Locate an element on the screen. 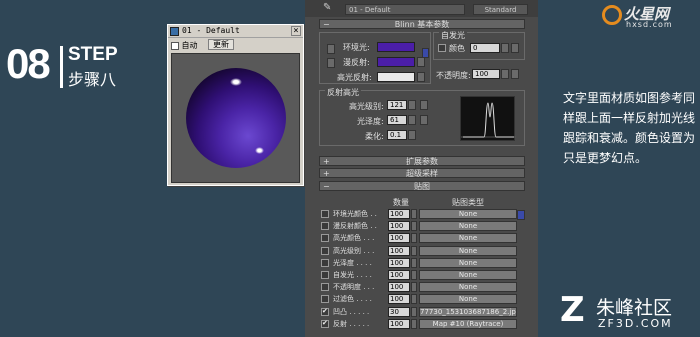 This screenshot has width=700, height=337. rollout-extended: + 扩展参数 is located at coordinates (422, 161).